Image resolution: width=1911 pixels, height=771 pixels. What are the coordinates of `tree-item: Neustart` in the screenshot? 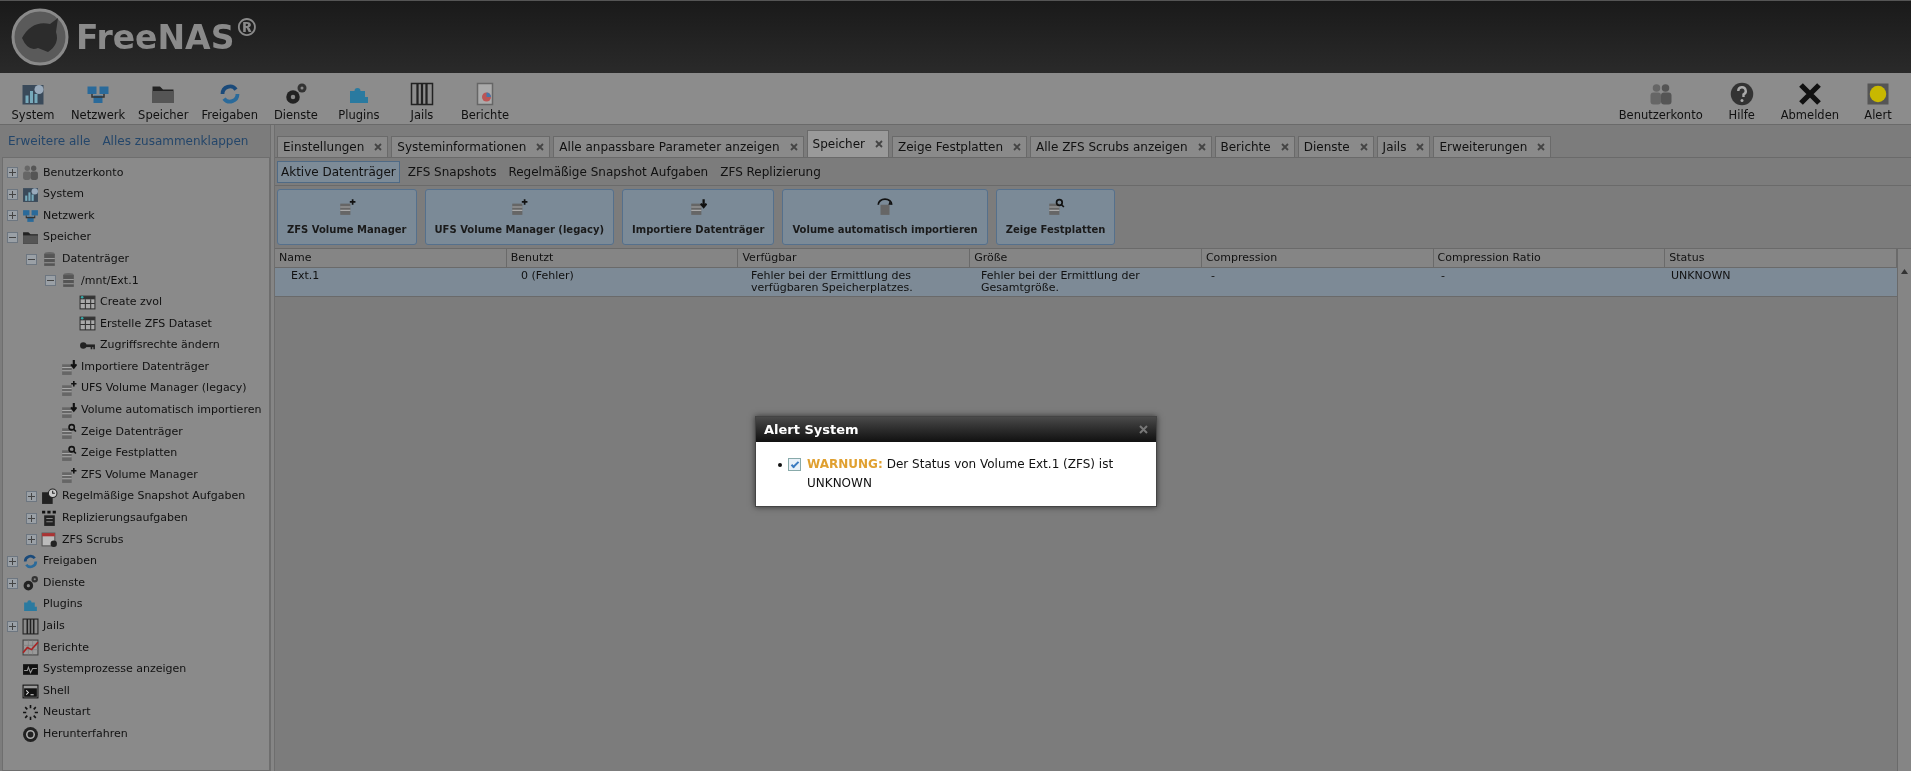 It's located at (67, 712).